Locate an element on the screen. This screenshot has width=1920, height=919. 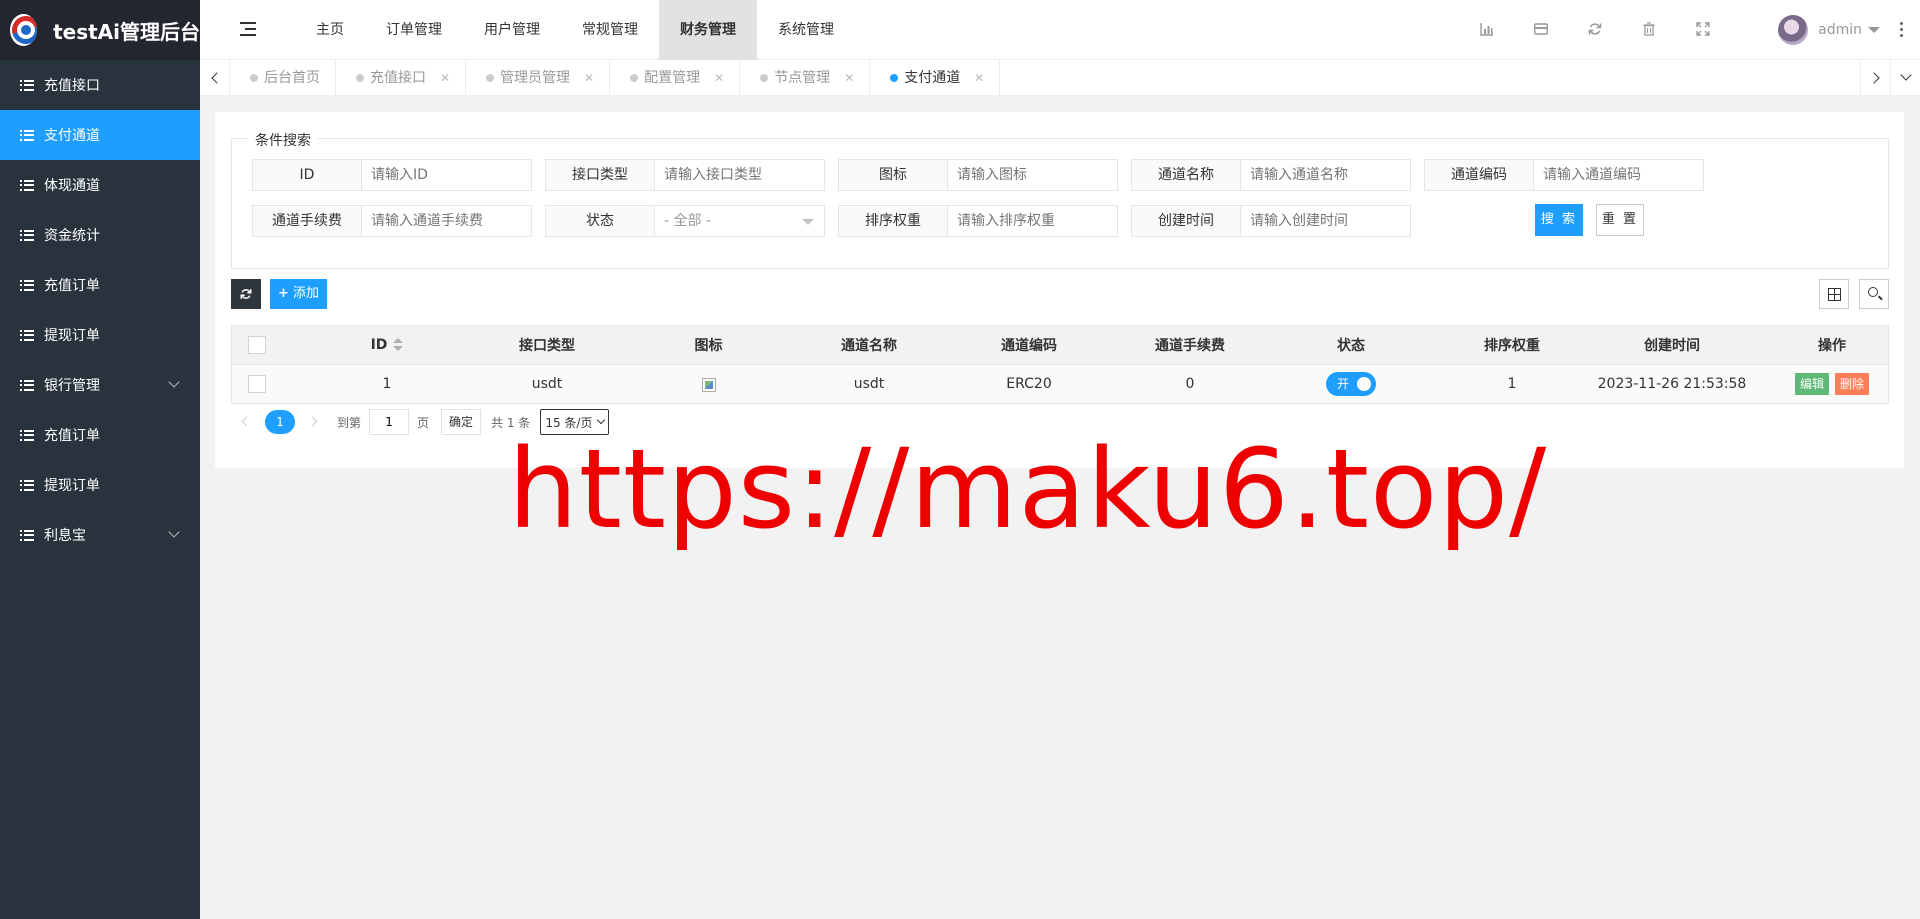
sidebar-item-payment-channel: 支付通道 is located at coordinates (100, 135).